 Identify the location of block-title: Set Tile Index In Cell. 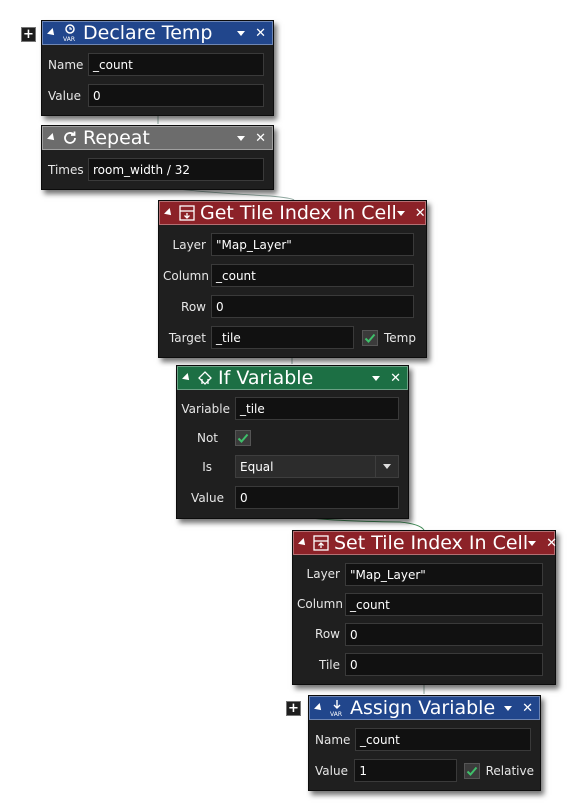
(431, 543).